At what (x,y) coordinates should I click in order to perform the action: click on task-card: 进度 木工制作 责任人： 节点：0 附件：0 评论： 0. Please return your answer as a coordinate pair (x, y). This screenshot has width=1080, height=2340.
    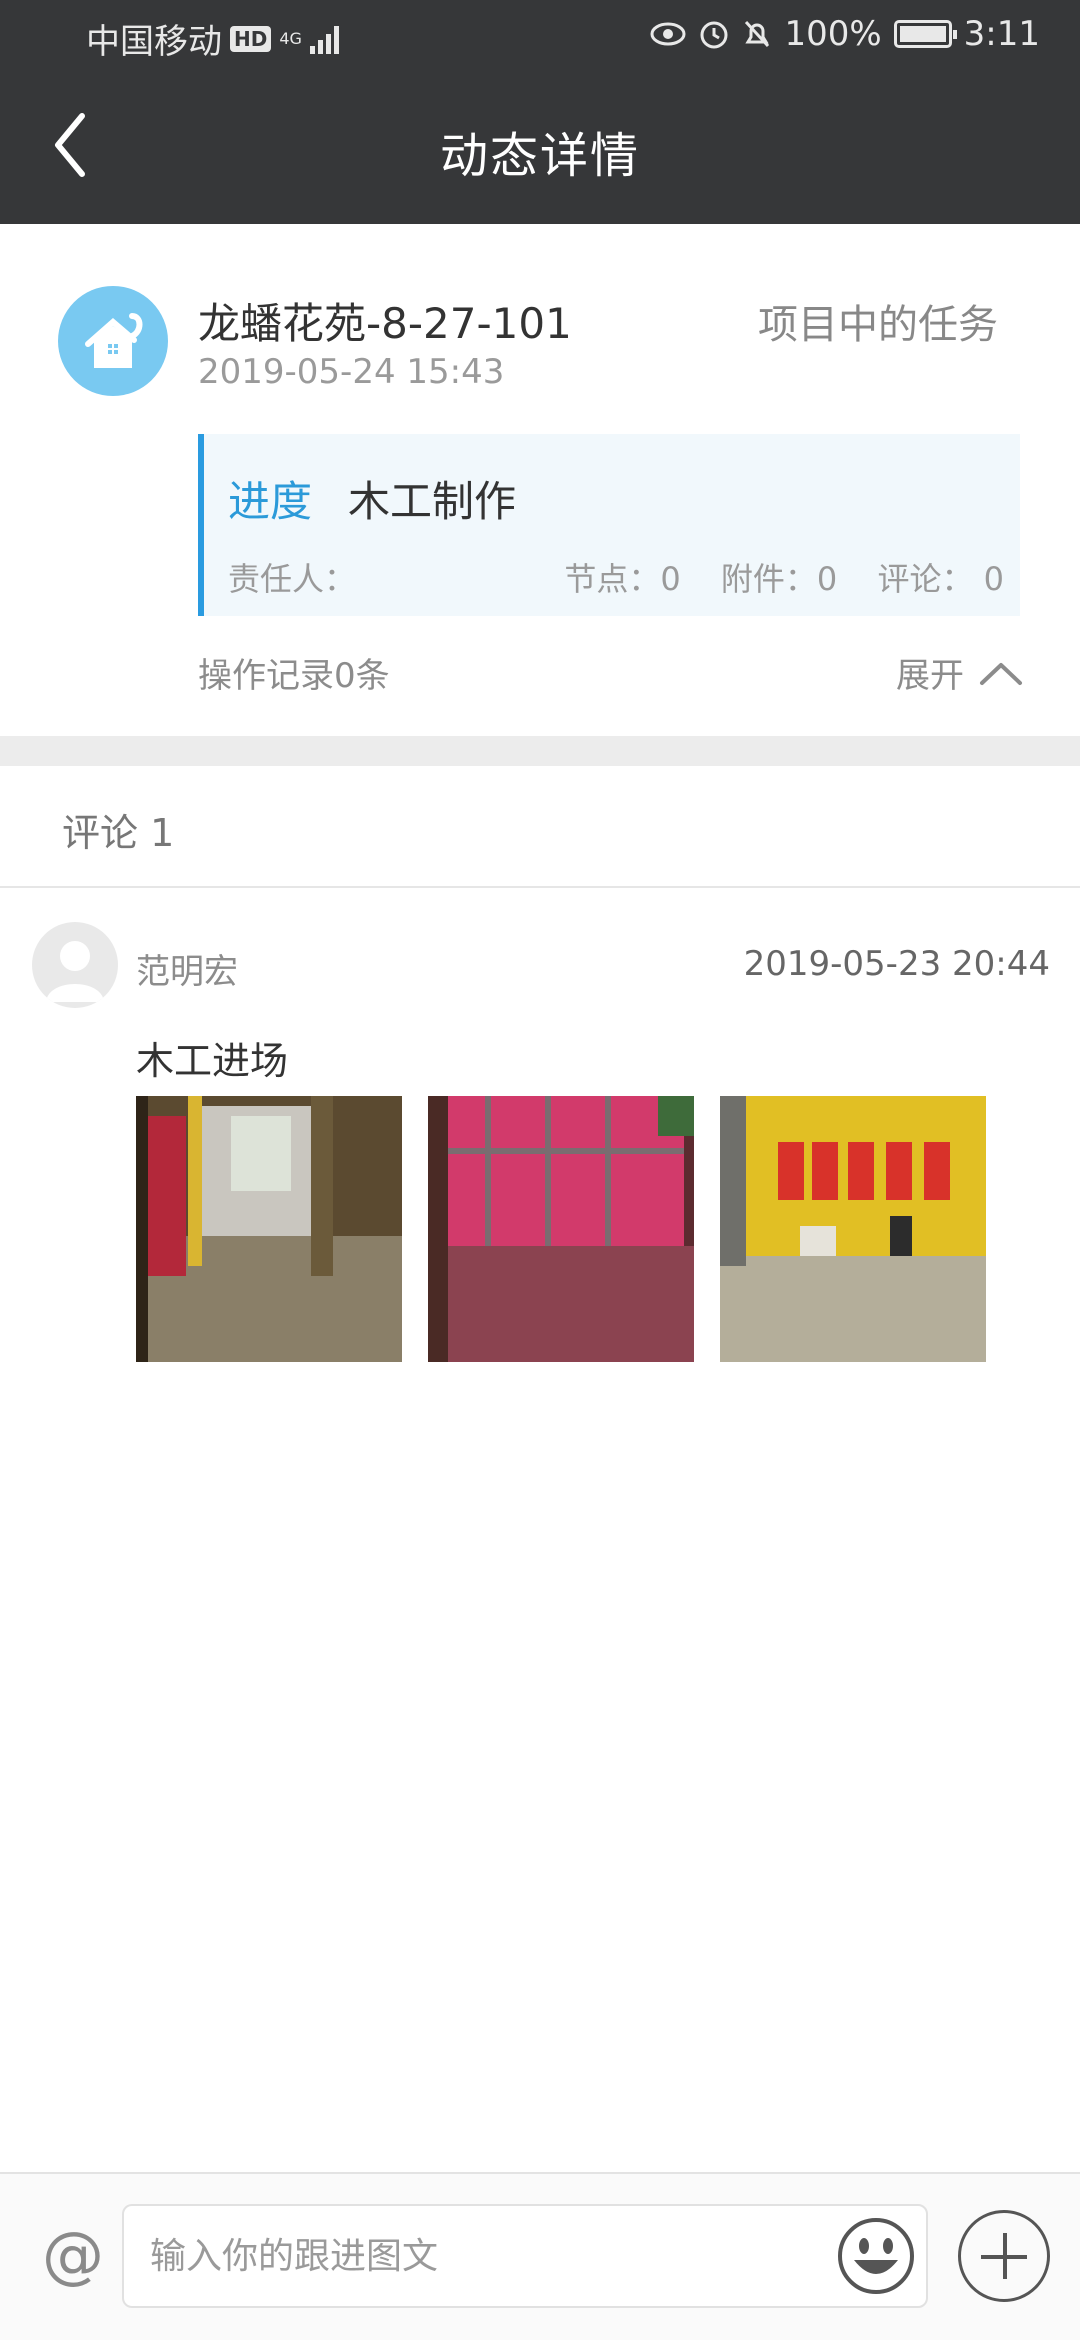
    Looking at the image, I should click on (609, 525).